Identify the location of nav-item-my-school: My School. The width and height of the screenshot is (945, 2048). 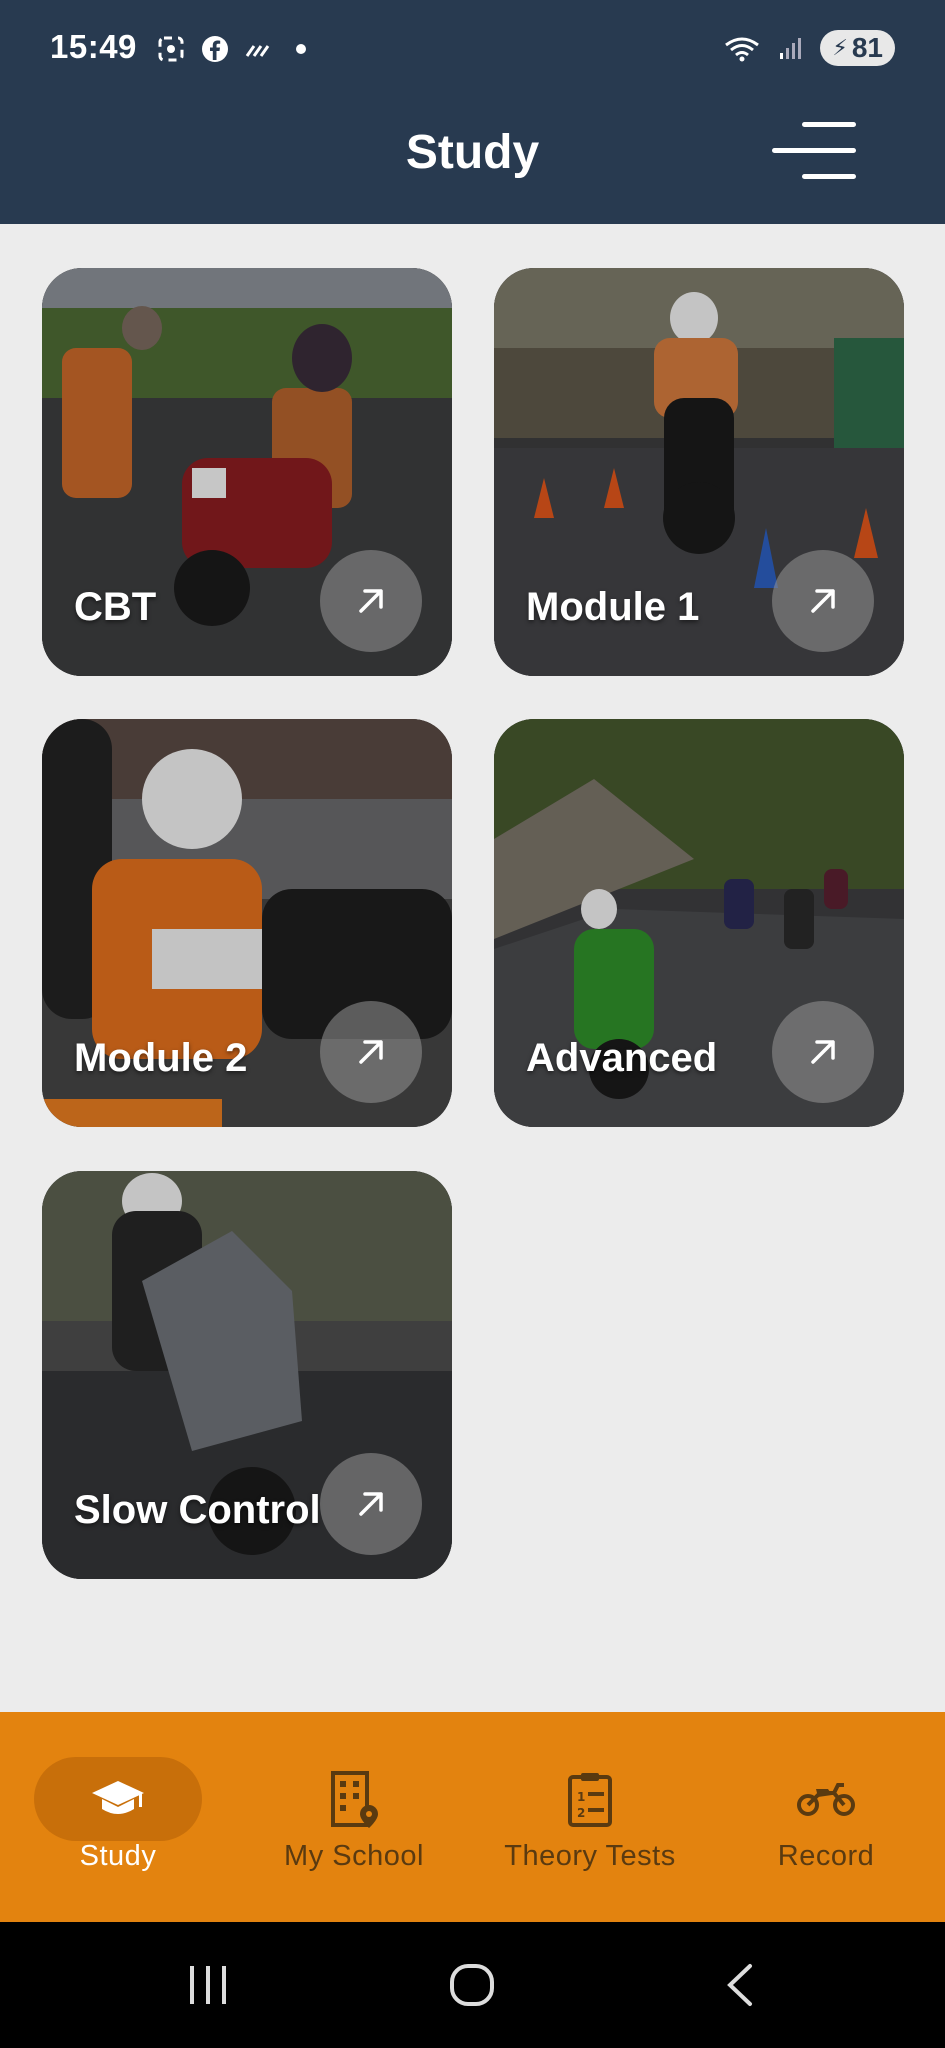
(354, 1817).